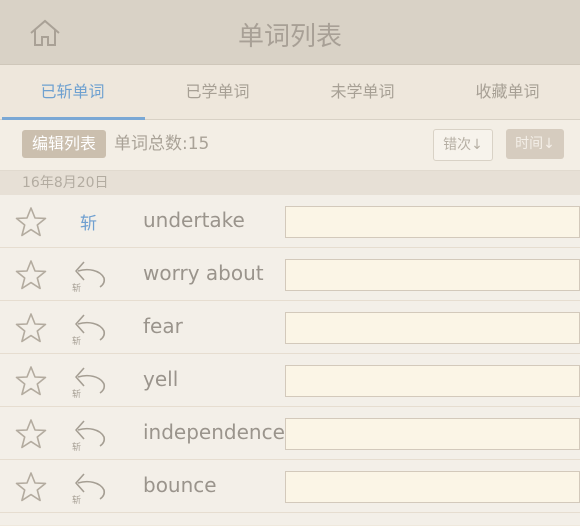  Describe the element at coordinates (180, 485) in the screenshot. I see `word-text: bounce` at that location.